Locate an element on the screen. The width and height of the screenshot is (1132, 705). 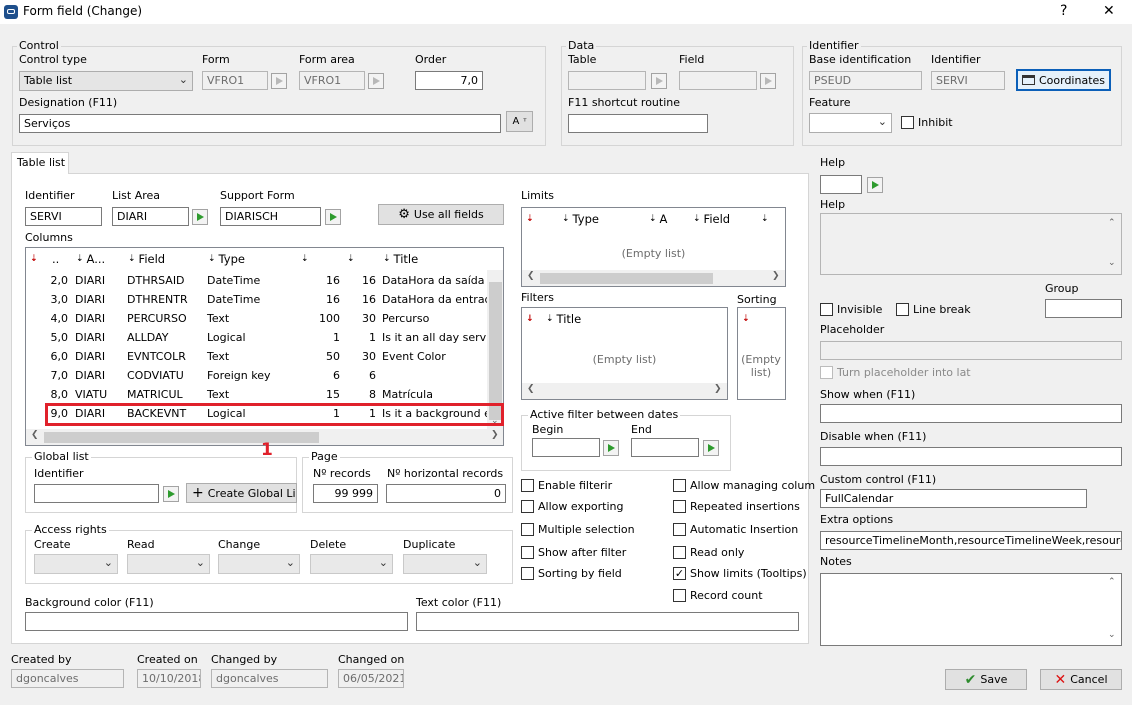
table-cell: DTHRSAID is located at coordinates (156, 280).